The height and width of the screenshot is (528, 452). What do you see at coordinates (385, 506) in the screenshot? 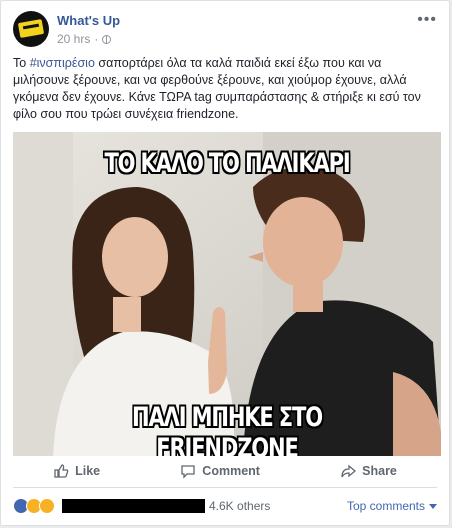
I see `top-comments-label: Top comments` at bounding box center [385, 506].